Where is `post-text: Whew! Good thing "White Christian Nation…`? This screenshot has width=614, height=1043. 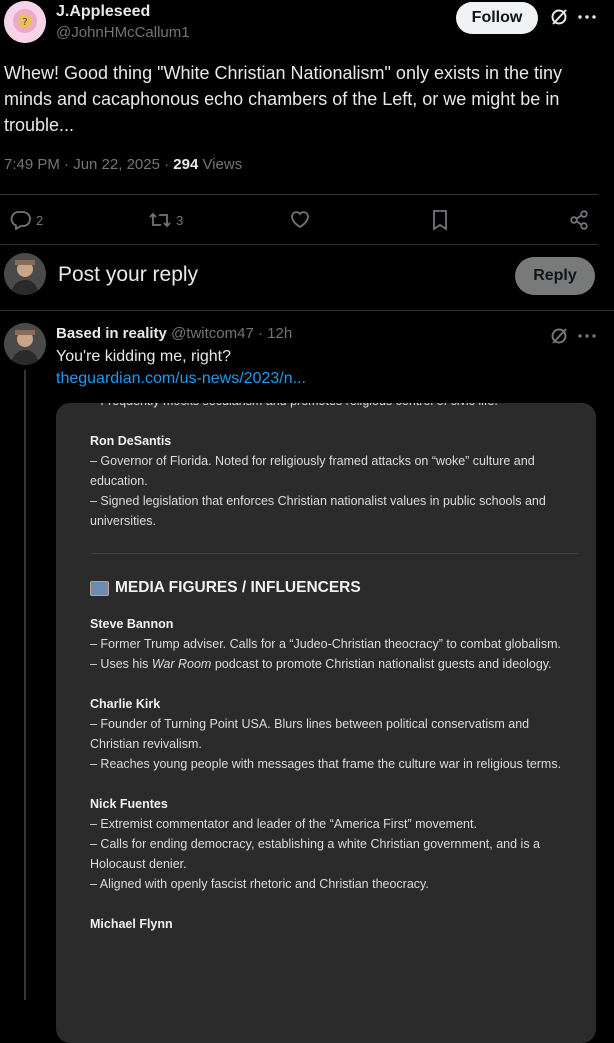 post-text: Whew! Good thing "White Christian Nation… is located at coordinates (283, 99).